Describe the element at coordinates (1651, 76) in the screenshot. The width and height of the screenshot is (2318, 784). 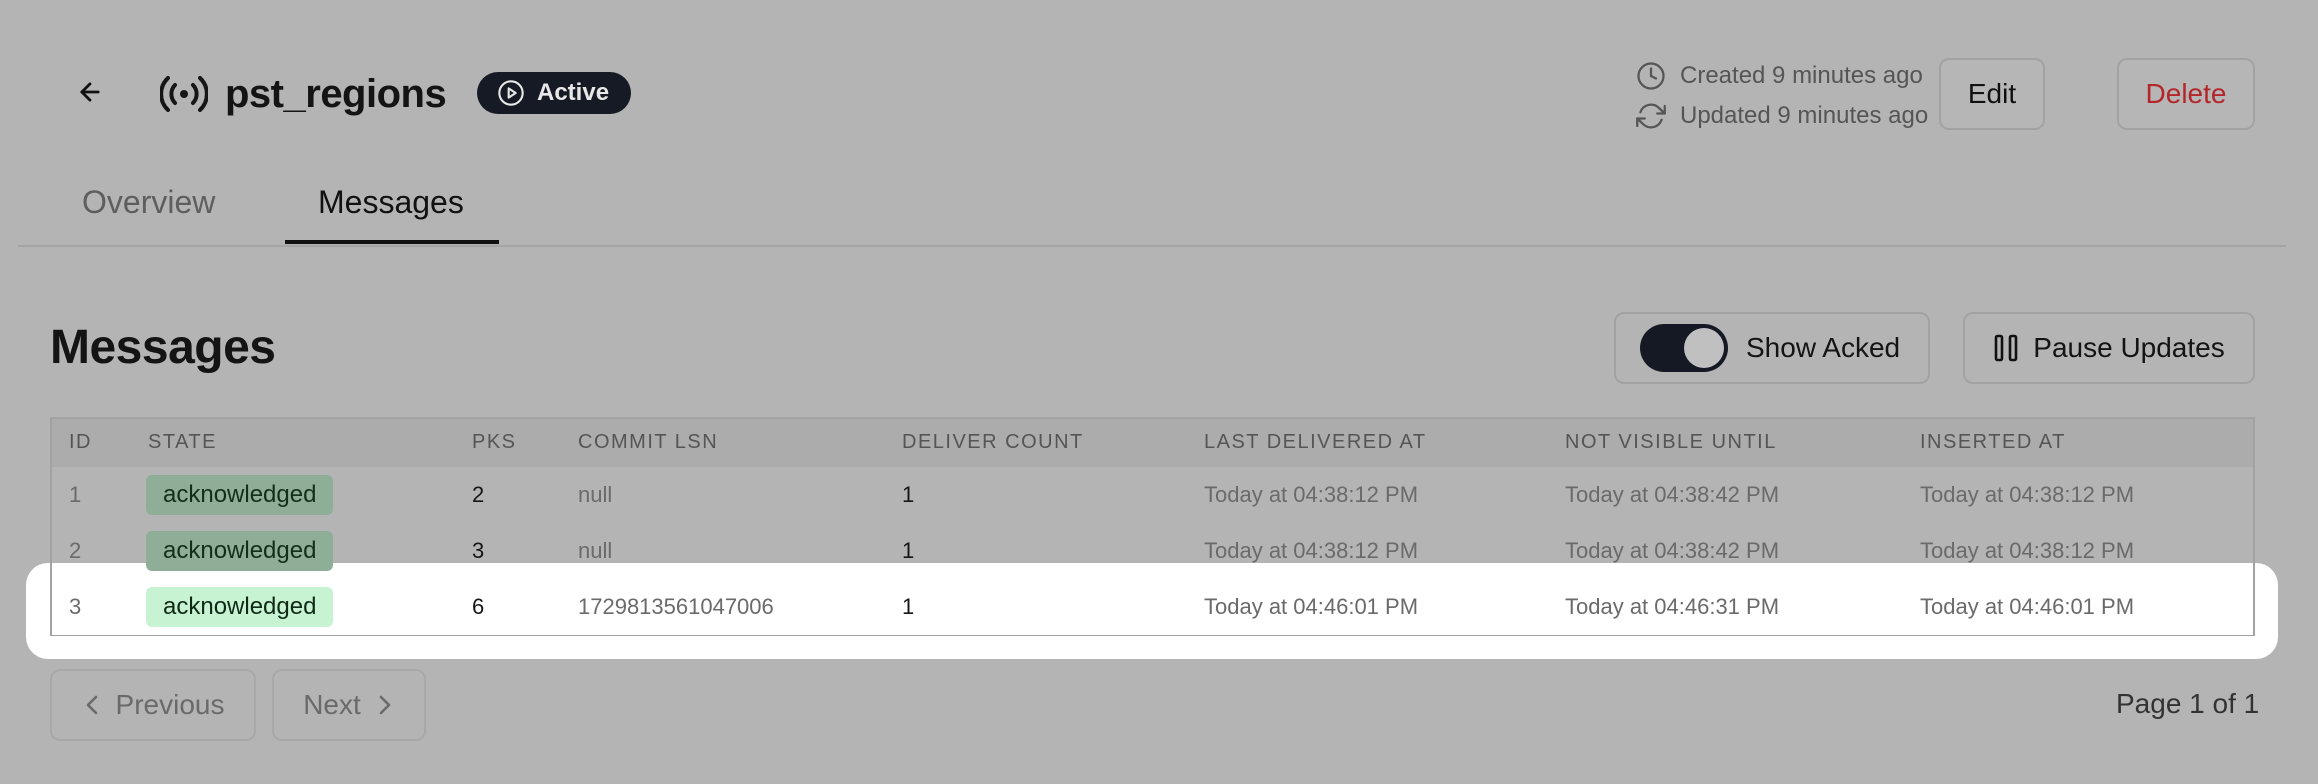
I see `clock-icon` at that location.